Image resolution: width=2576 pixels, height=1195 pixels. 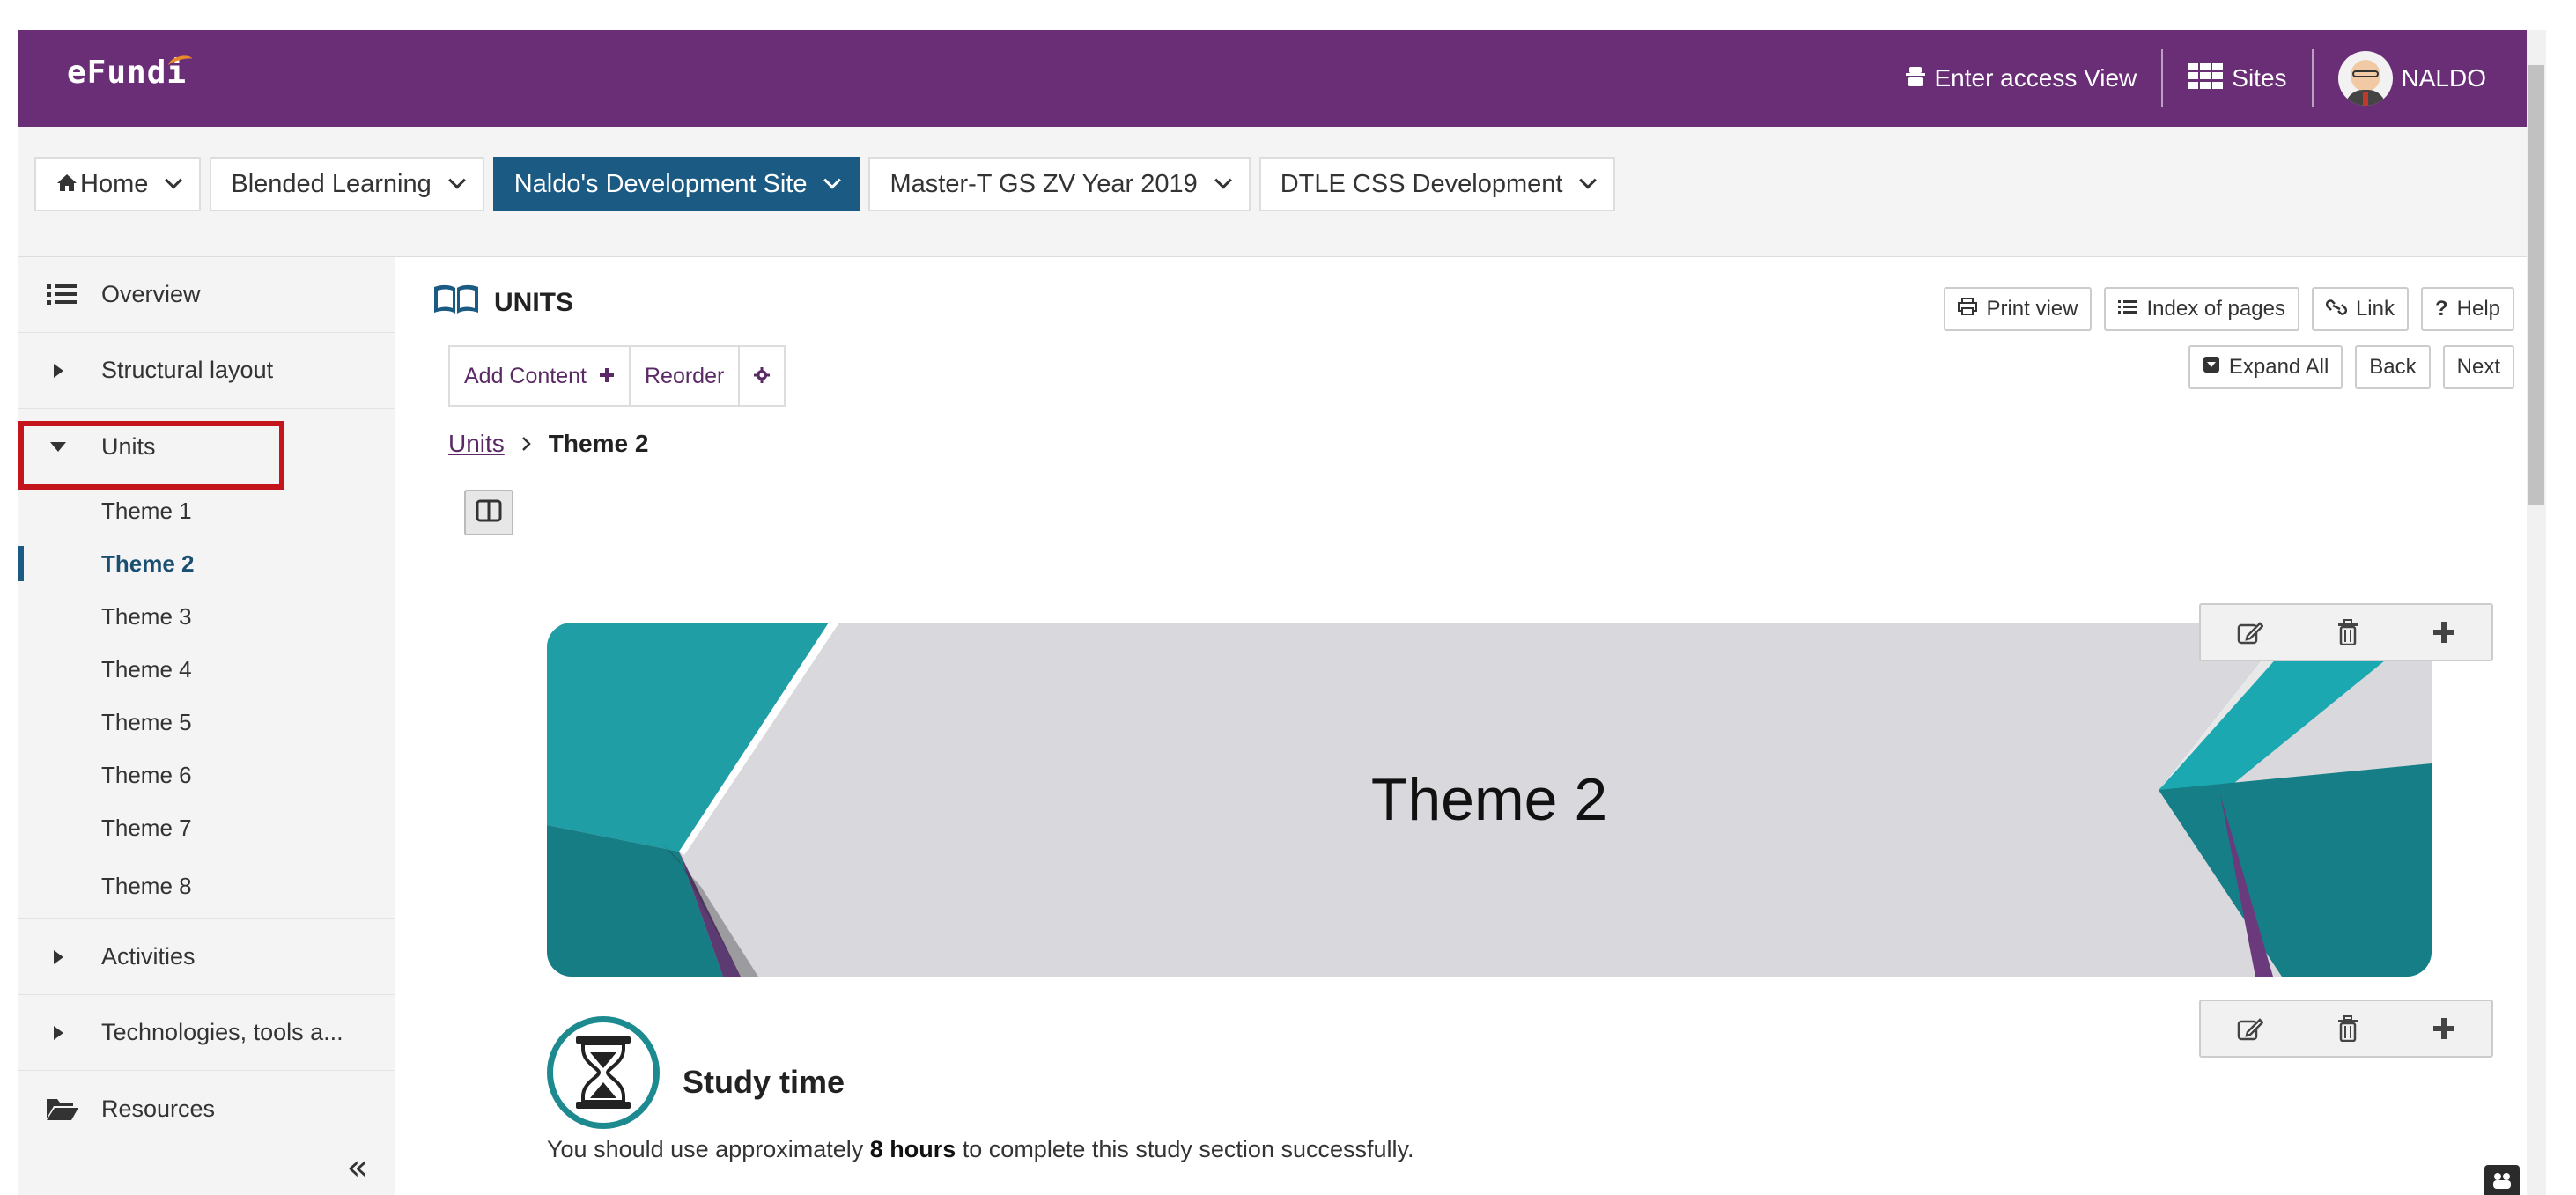 I want to click on add-content-label: Add Content, so click(x=525, y=375).